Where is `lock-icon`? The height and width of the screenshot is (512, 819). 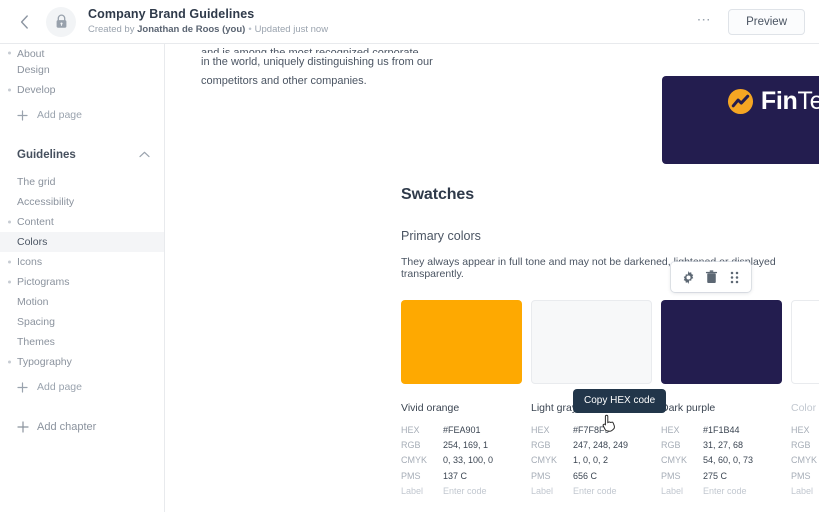 lock-icon is located at coordinates (61, 21).